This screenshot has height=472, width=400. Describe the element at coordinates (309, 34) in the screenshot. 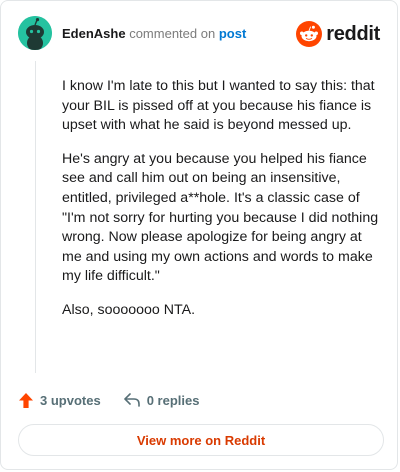

I see `reddit-snoo-icon` at that location.